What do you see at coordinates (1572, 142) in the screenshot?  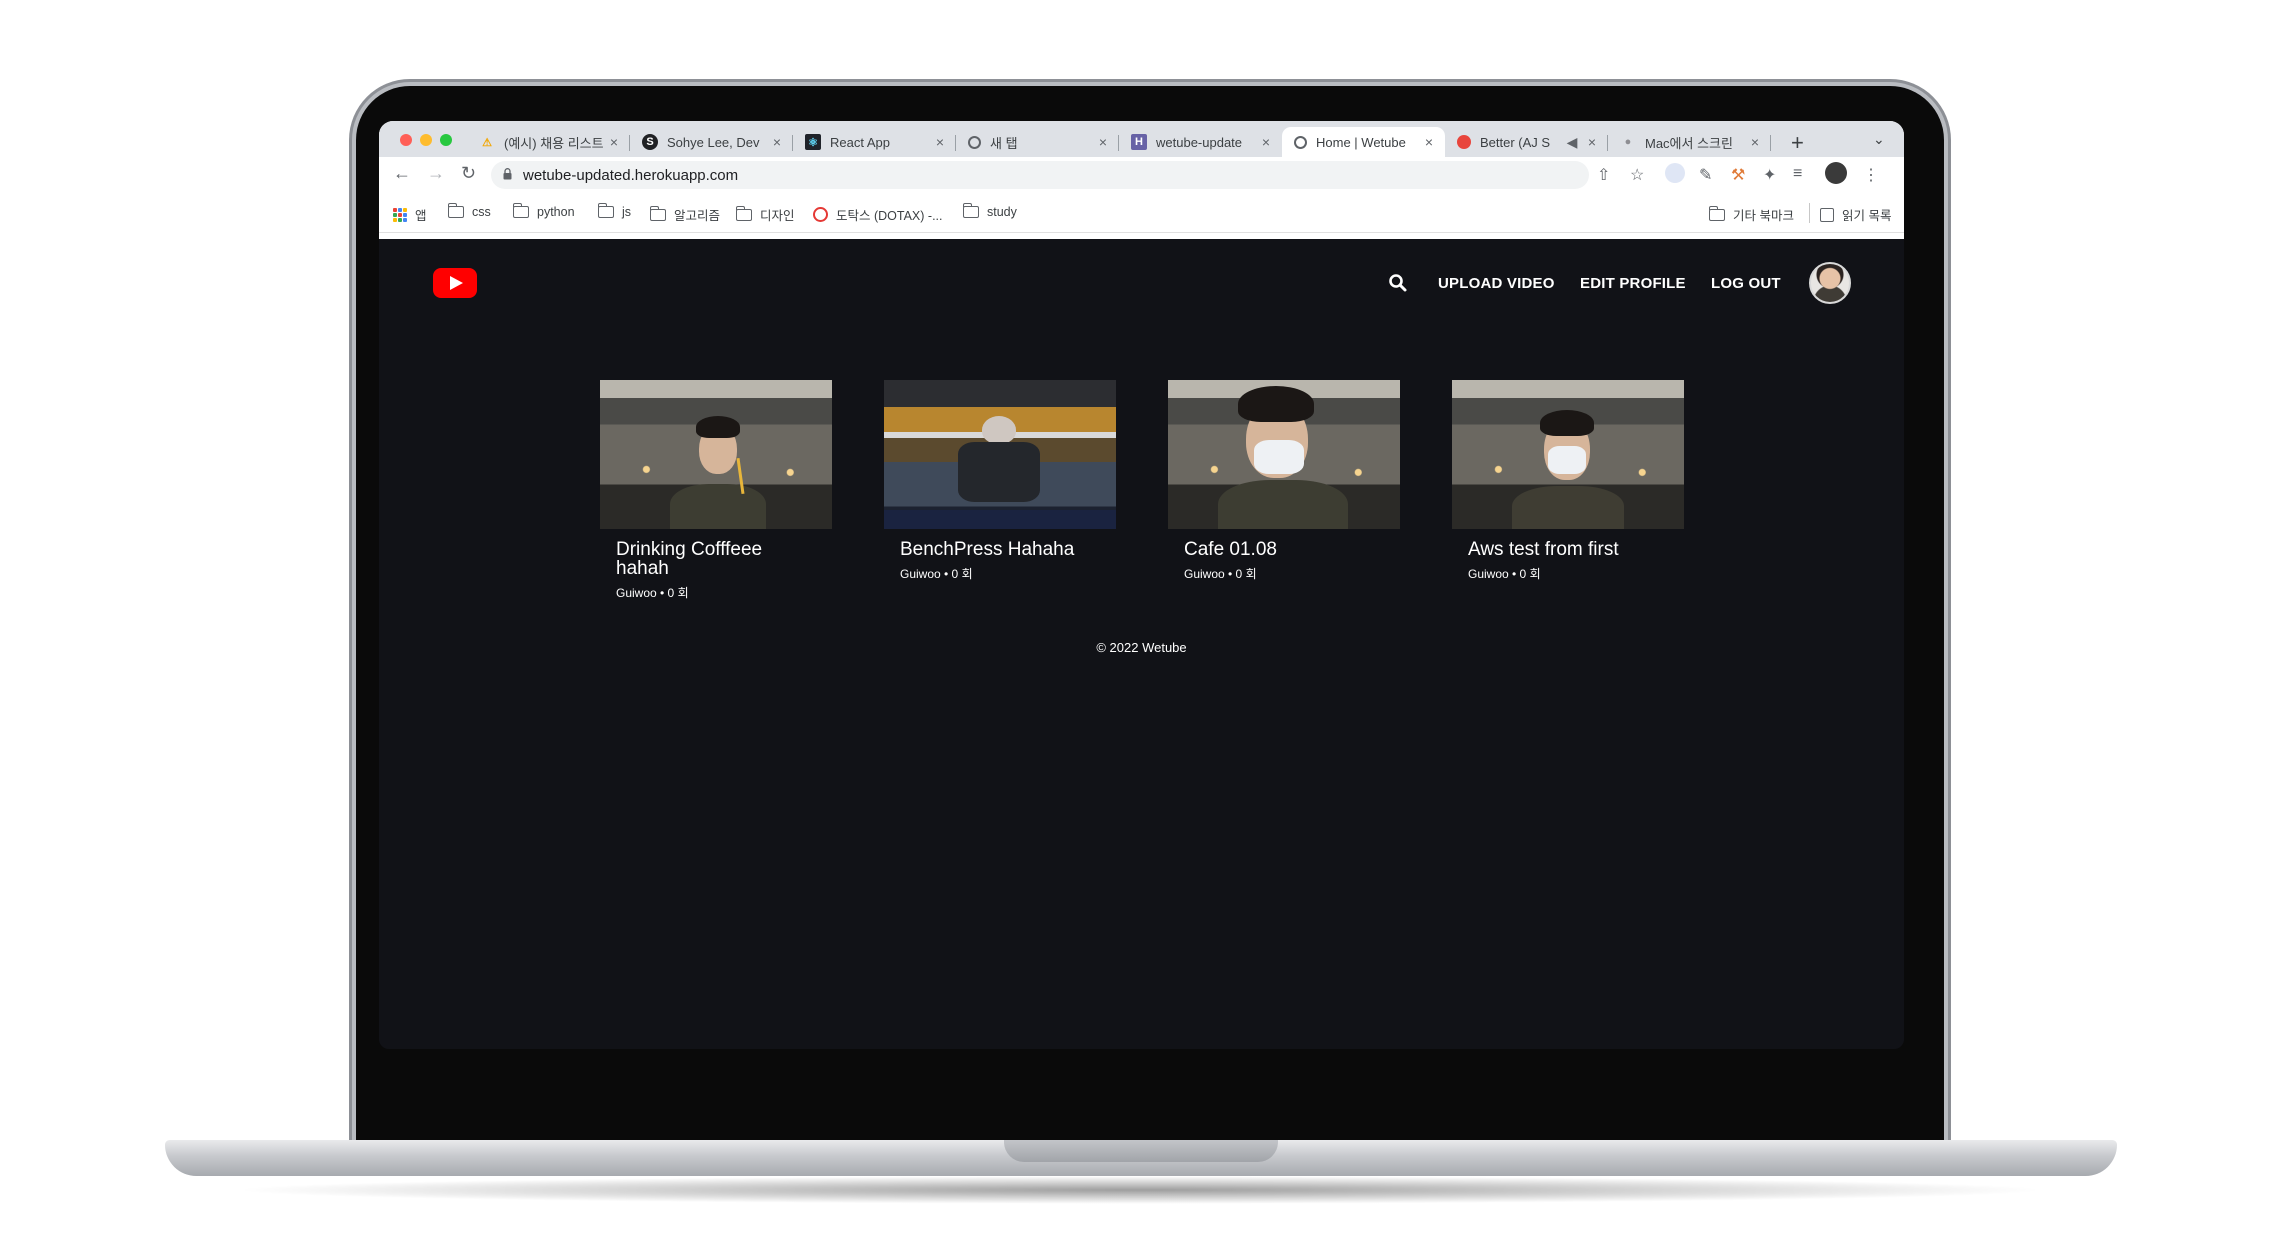 I see `speaker-icon: ◀` at bounding box center [1572, 142].